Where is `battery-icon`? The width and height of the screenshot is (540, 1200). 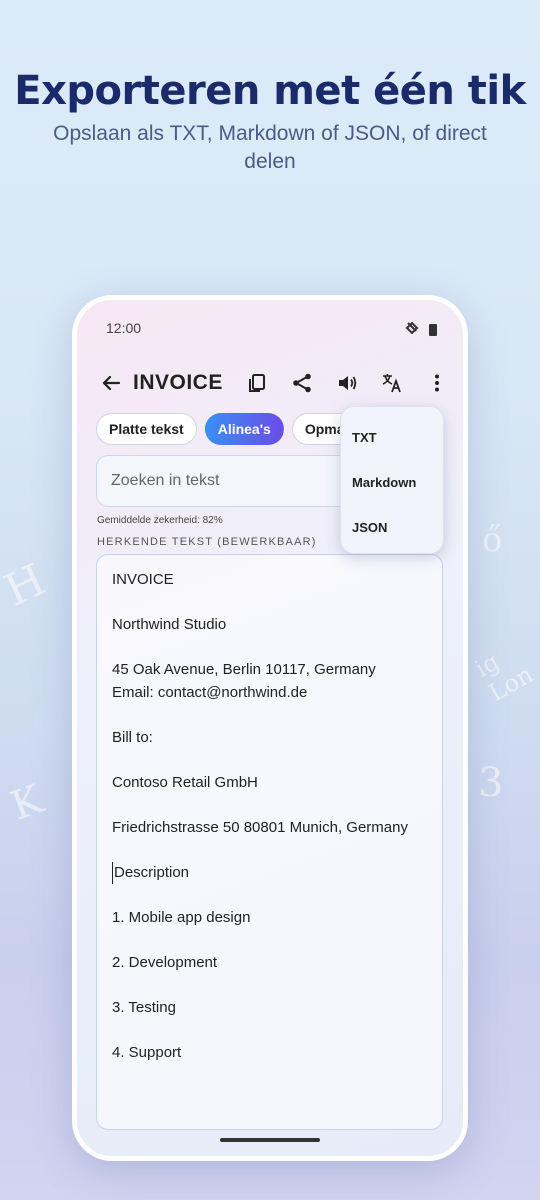 battery-icon is located at coordinates (433, 329).